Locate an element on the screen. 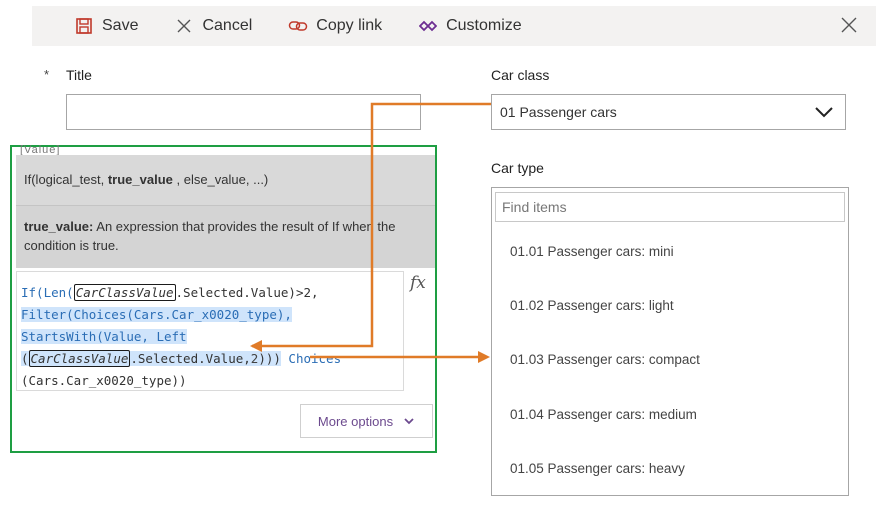 Image resolution: width=880 pixels, height=511 pixels. code-open-paren: ( is located at coordinates (25, 358).